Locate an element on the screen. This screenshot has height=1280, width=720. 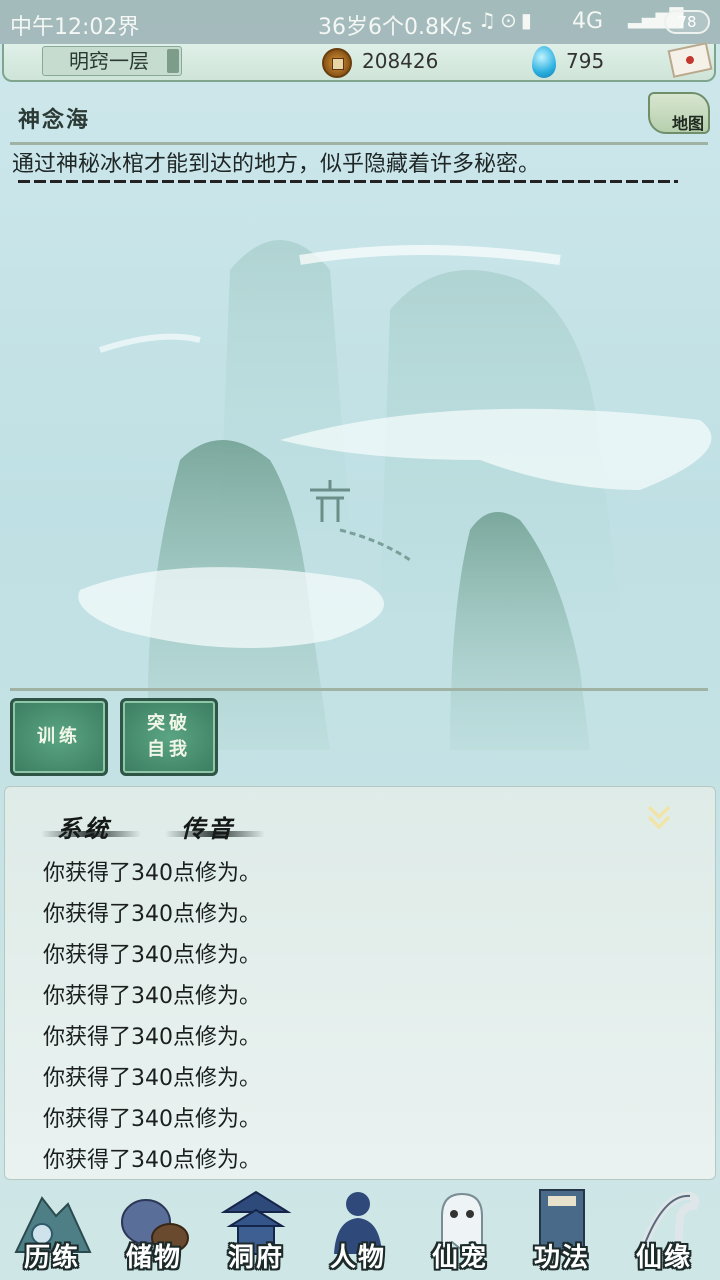
divider-bottom is located at coordinates (359, 689).